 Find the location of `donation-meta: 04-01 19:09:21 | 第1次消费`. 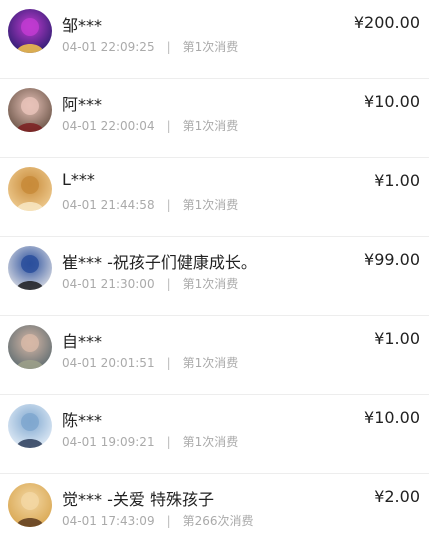

donation-meta: 04-01 19:09:21 | 第1次消费 is located at coordinates (150, 441).